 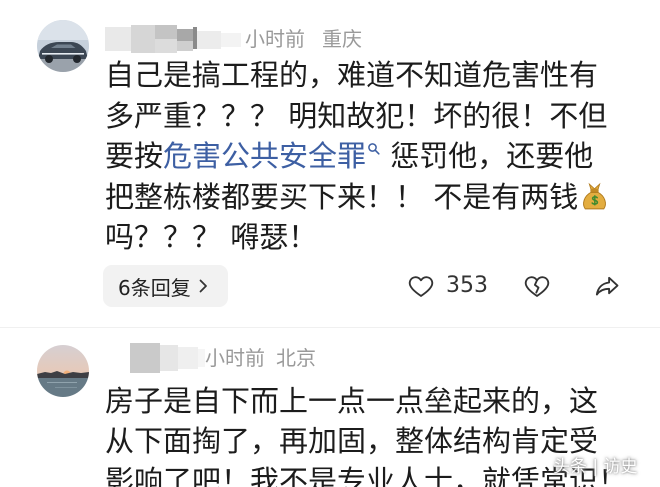 I want to click on view-replies-button: 6条回复, so click(x=165, y=286).